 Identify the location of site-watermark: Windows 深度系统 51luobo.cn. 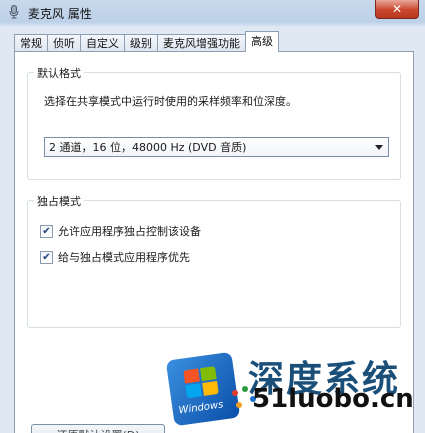
(295, 392).